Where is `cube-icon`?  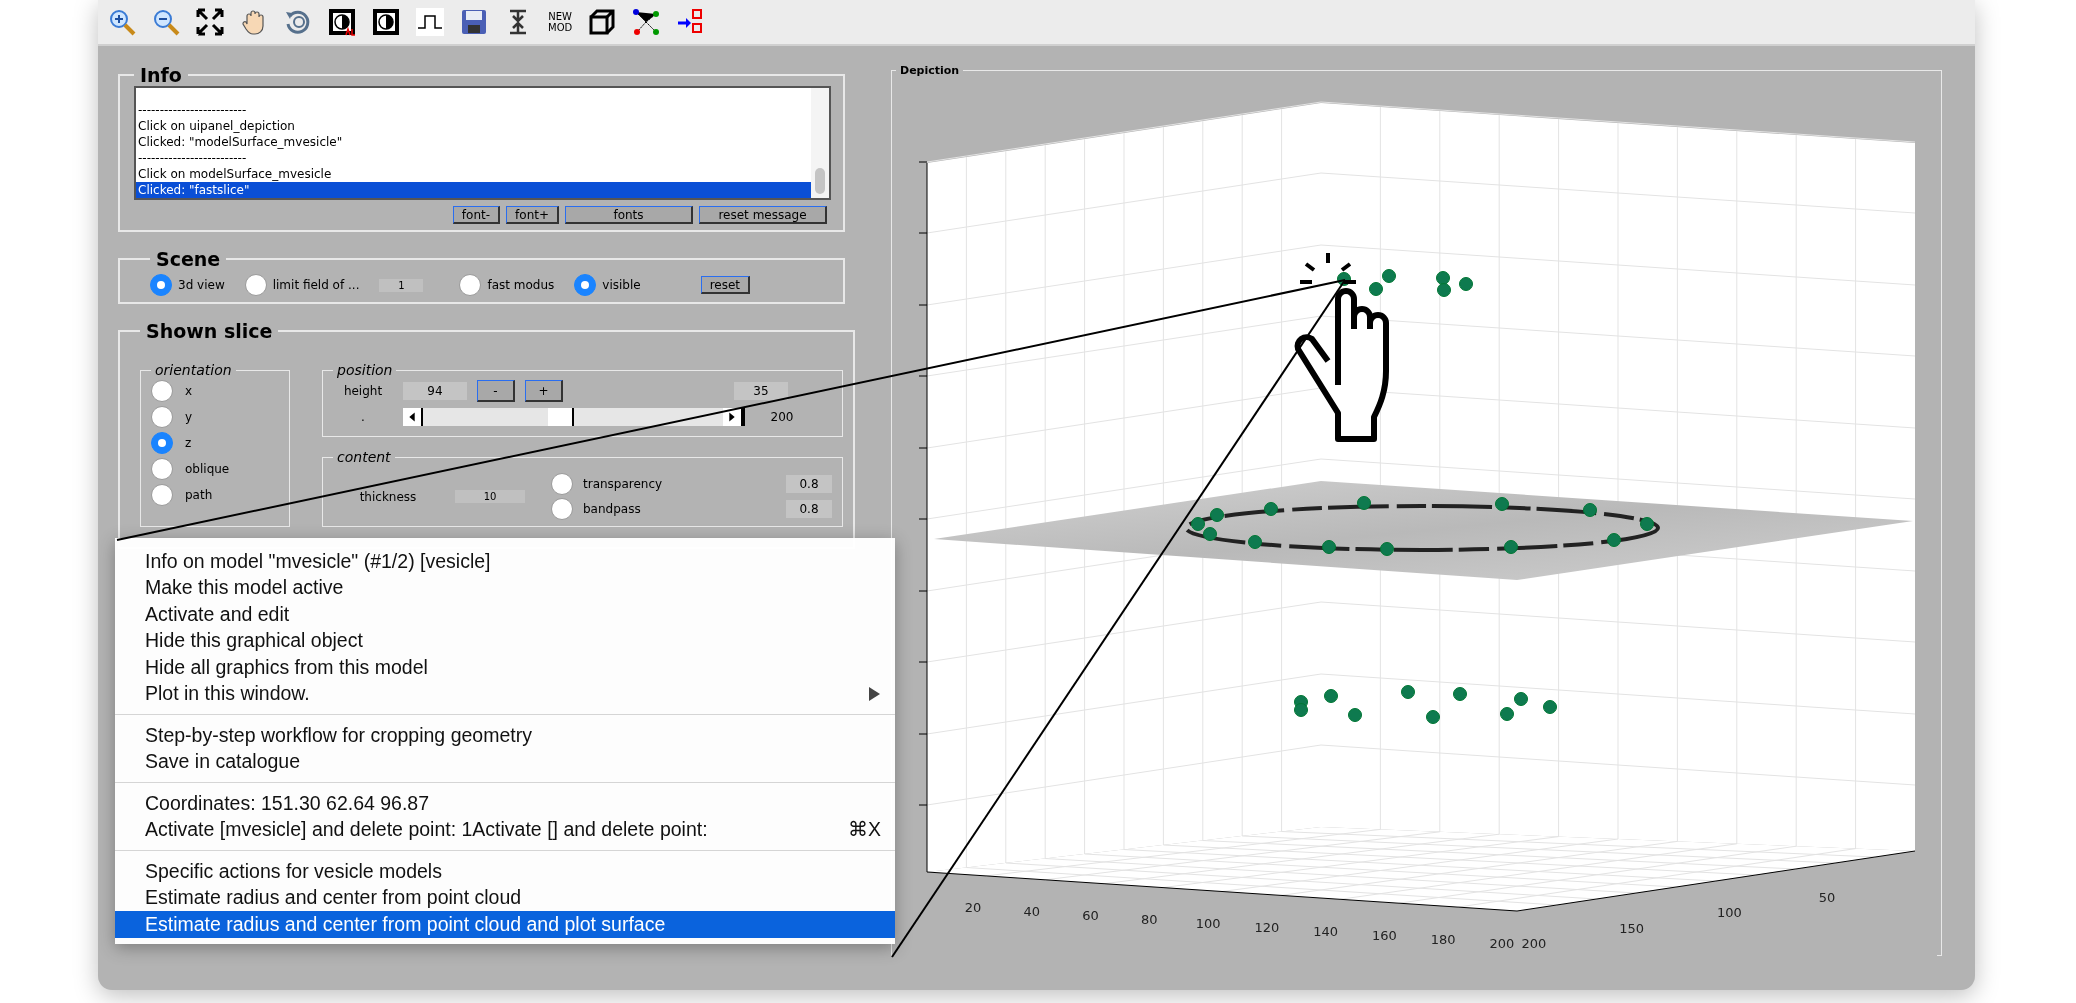 cube-icon is located at coordinates (602, 22).